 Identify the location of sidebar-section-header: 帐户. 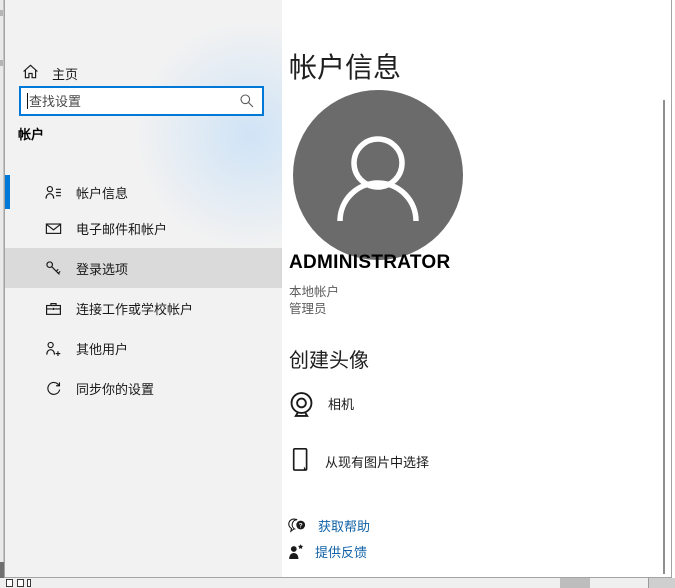
(31, 134).